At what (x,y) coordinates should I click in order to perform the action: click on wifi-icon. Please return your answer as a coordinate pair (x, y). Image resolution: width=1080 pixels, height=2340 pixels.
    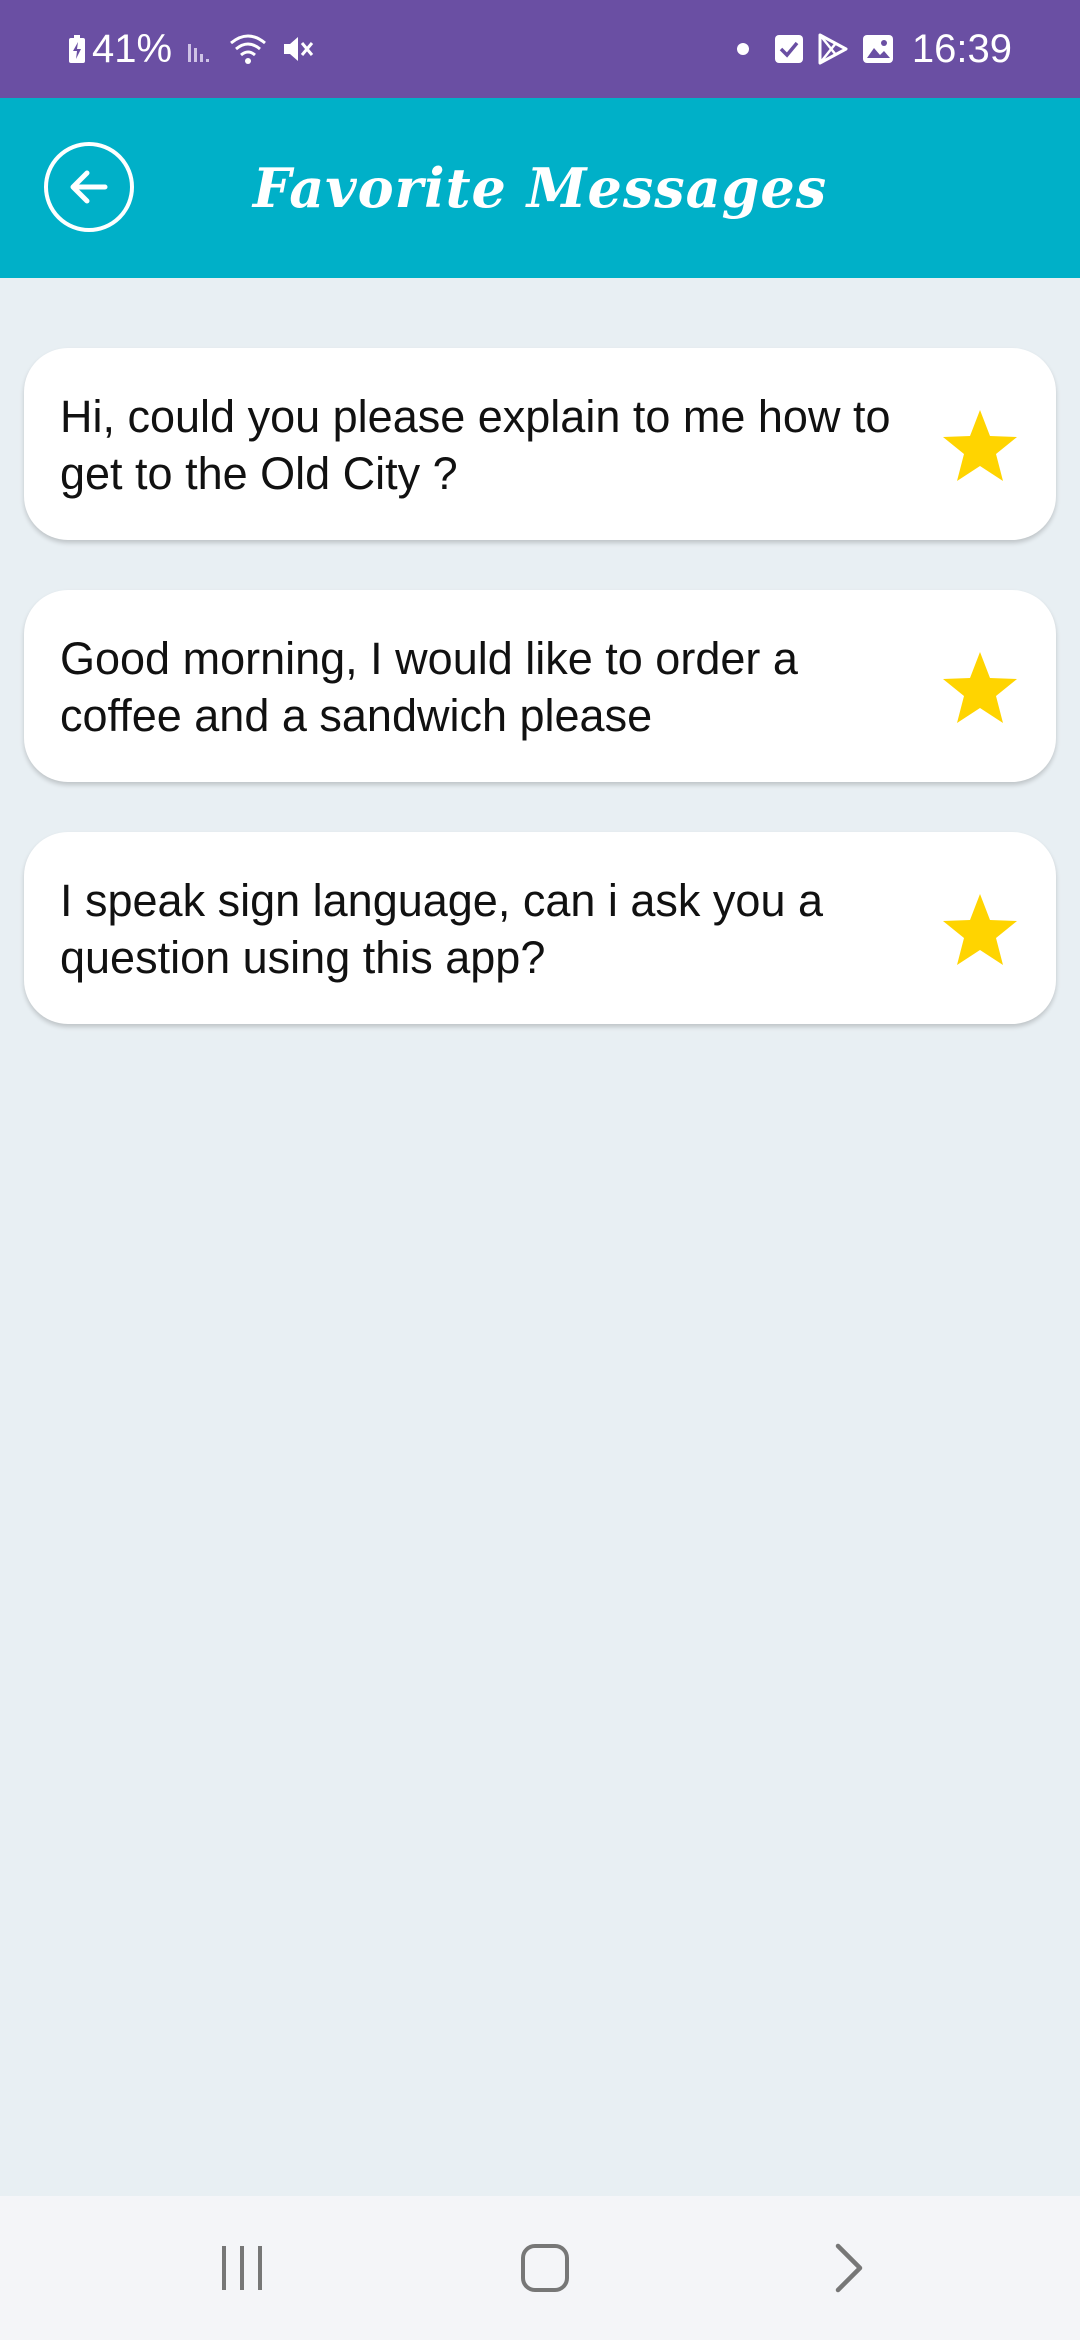
    Looking at the image, I should click on (248, 49).